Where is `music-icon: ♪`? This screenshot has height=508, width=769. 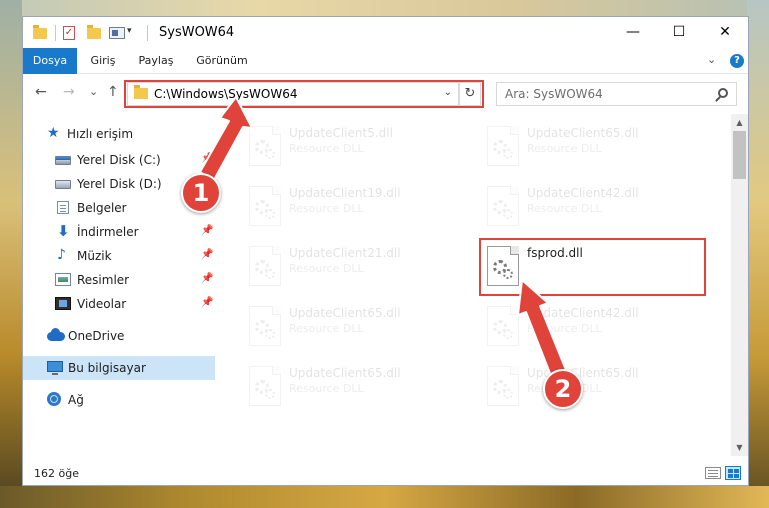
music-icon: ♪ is located at coordinates (61, 255).